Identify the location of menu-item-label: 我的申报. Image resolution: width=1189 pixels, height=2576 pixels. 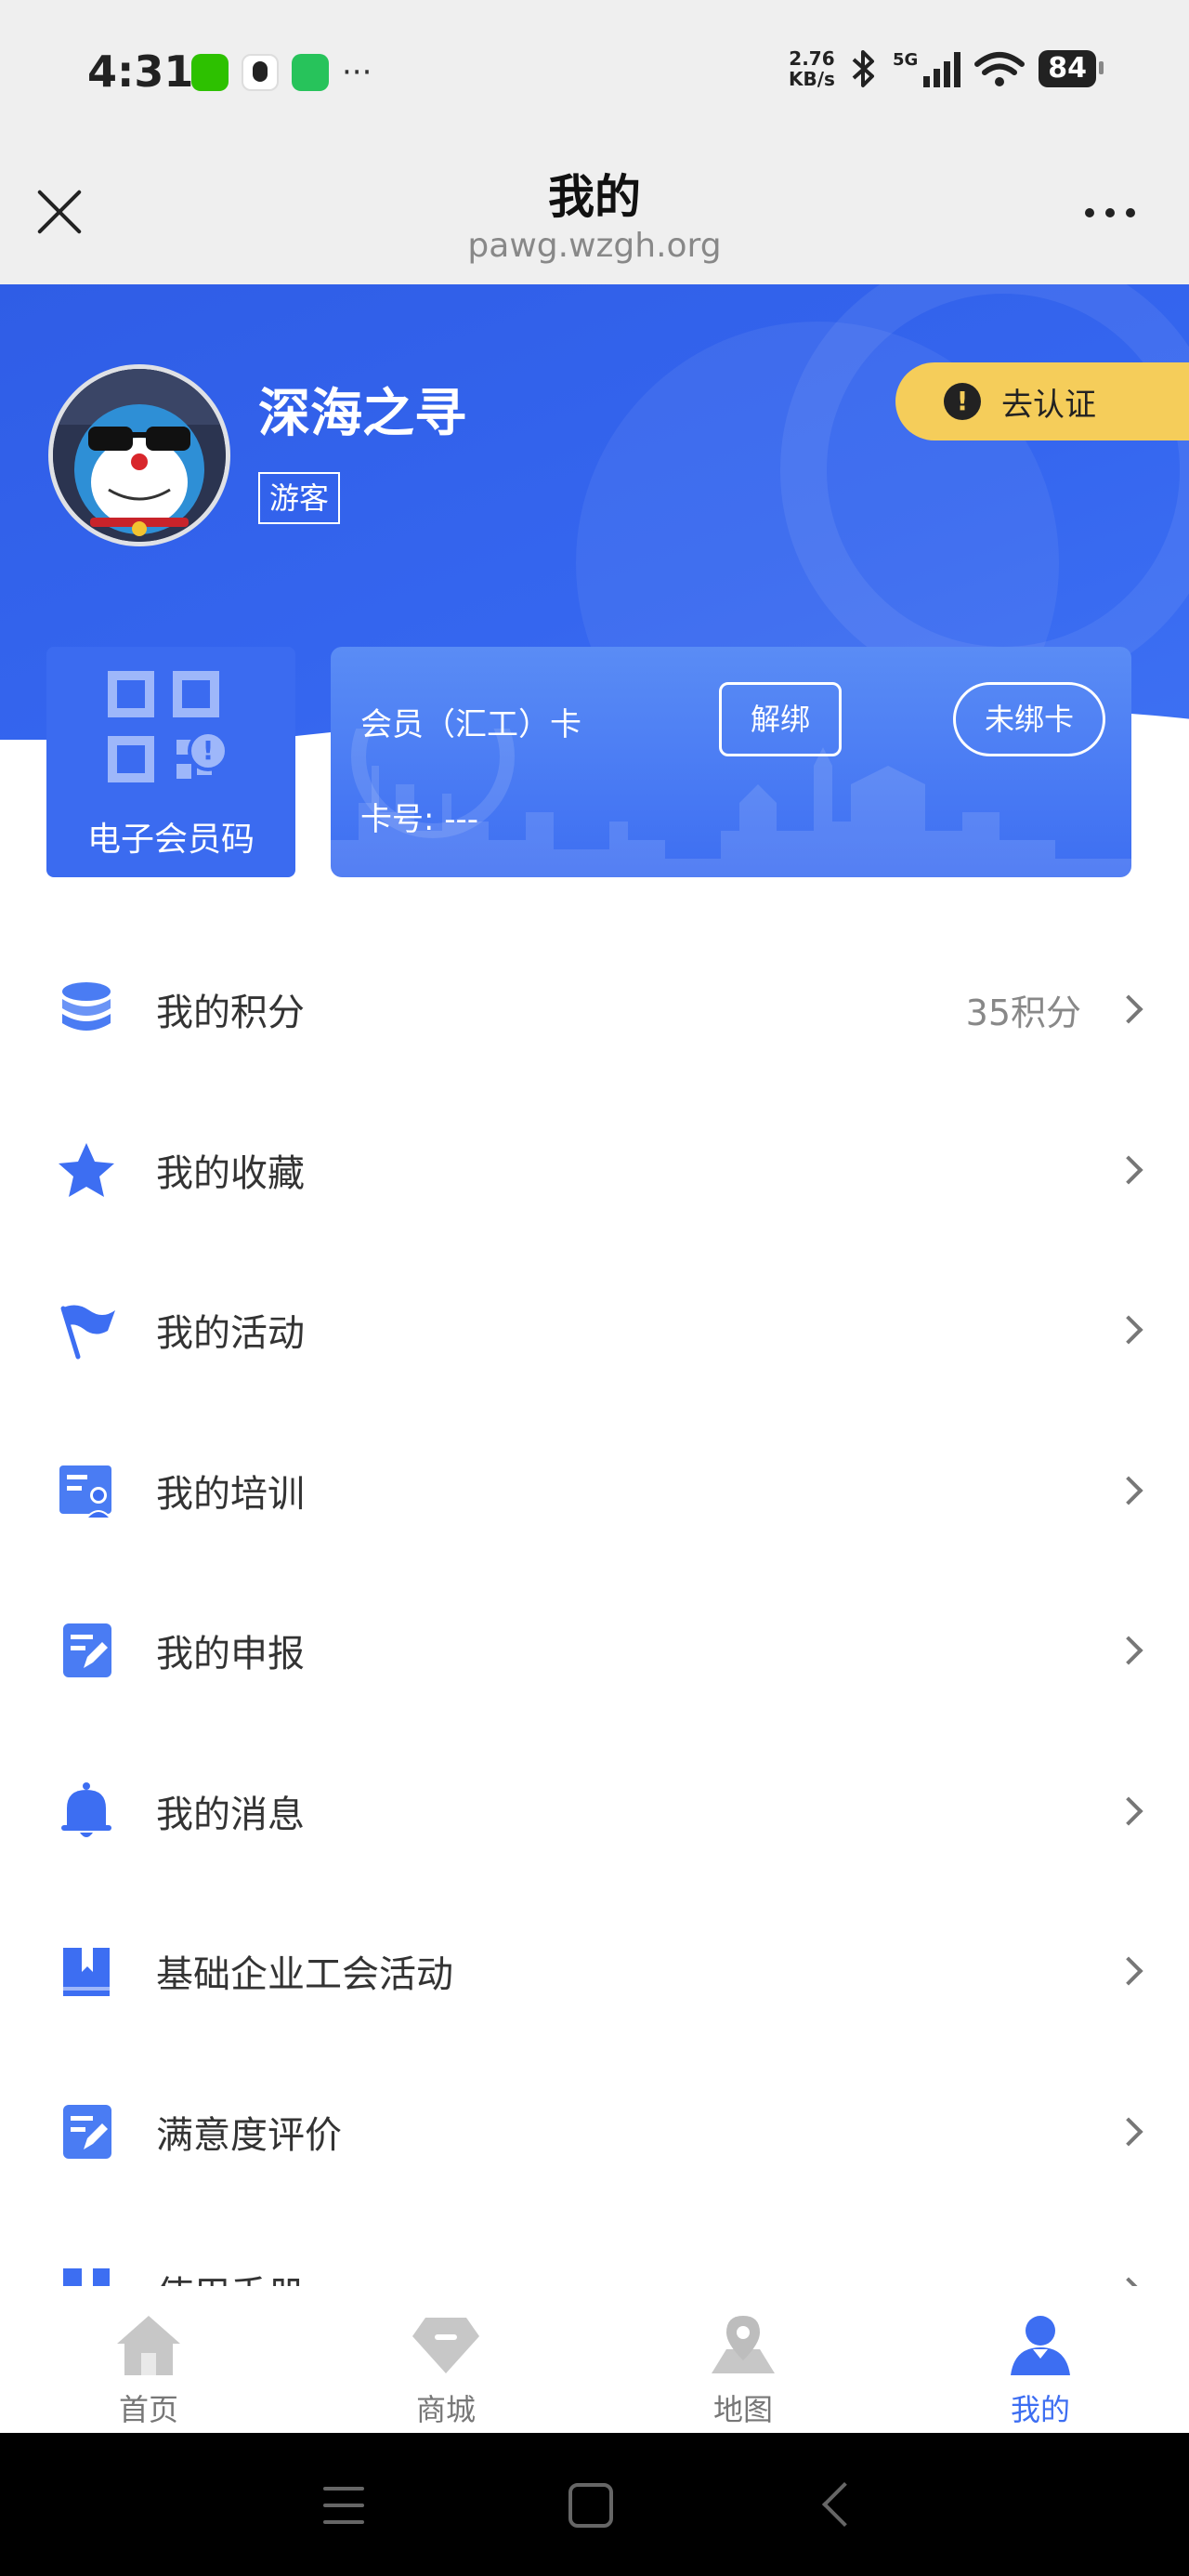
(230, 1654).